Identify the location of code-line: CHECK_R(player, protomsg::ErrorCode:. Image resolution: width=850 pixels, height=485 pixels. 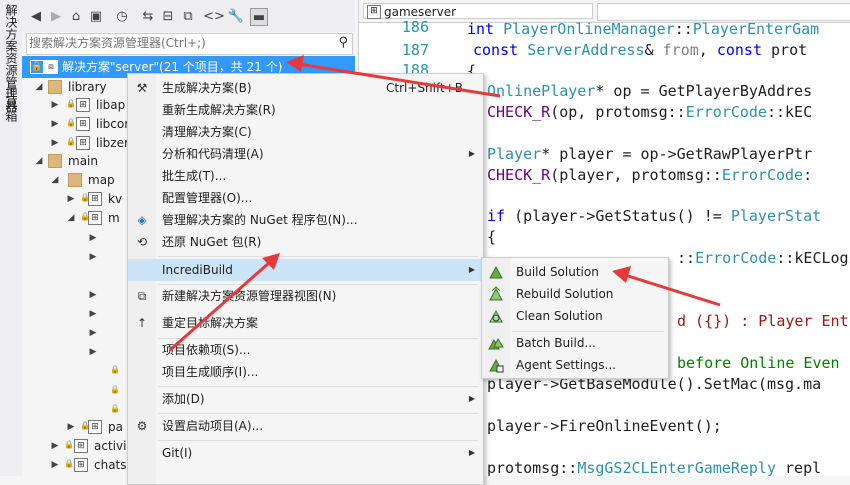
(650, 175).